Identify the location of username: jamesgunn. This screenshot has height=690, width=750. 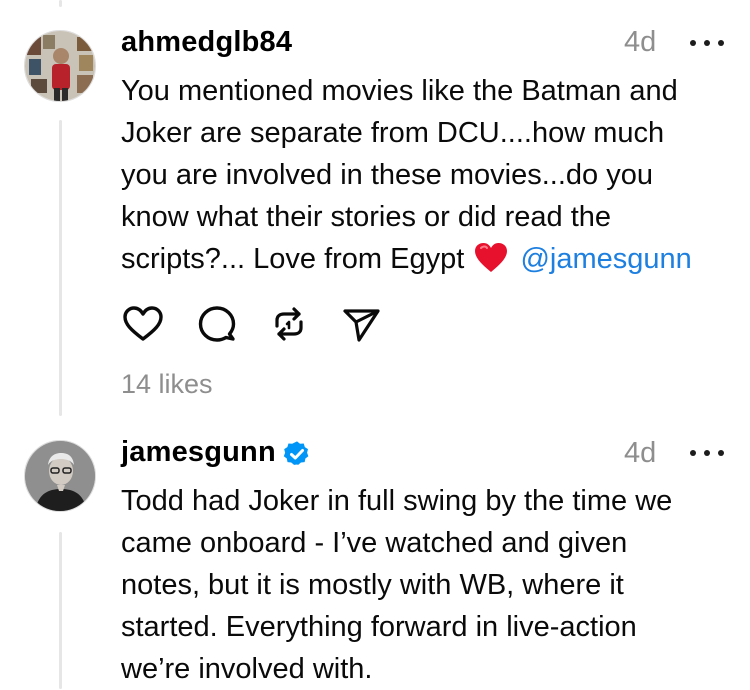
(198, 452).